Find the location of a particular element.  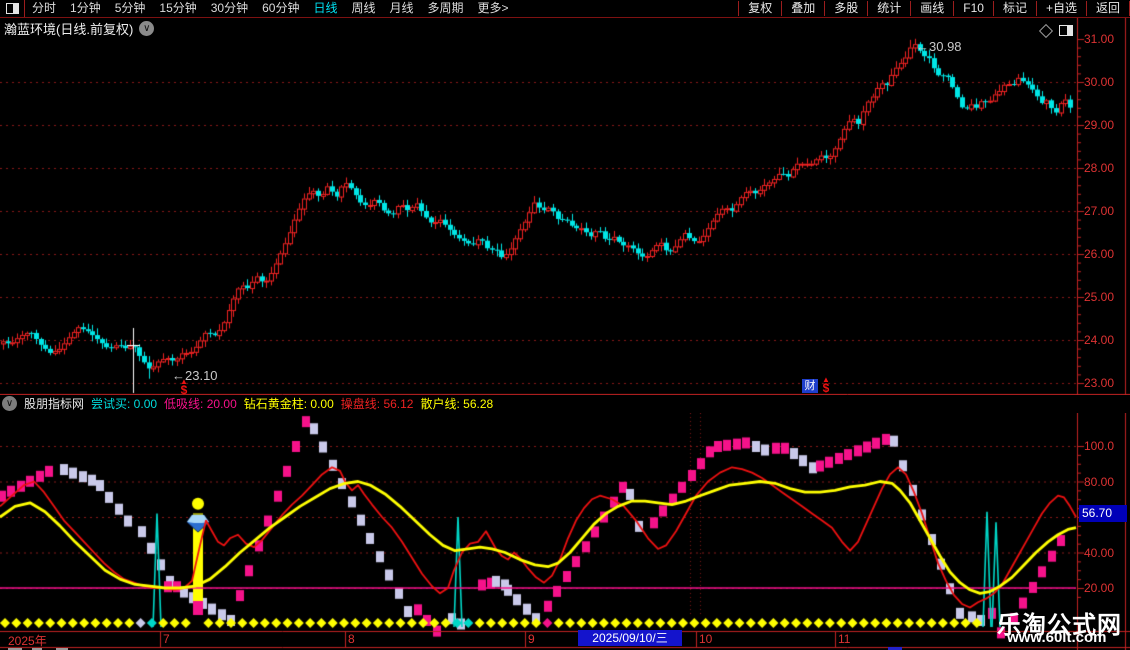

indicator-value-1: 低吸线: 20.00 is located at coordinates (200, 404).